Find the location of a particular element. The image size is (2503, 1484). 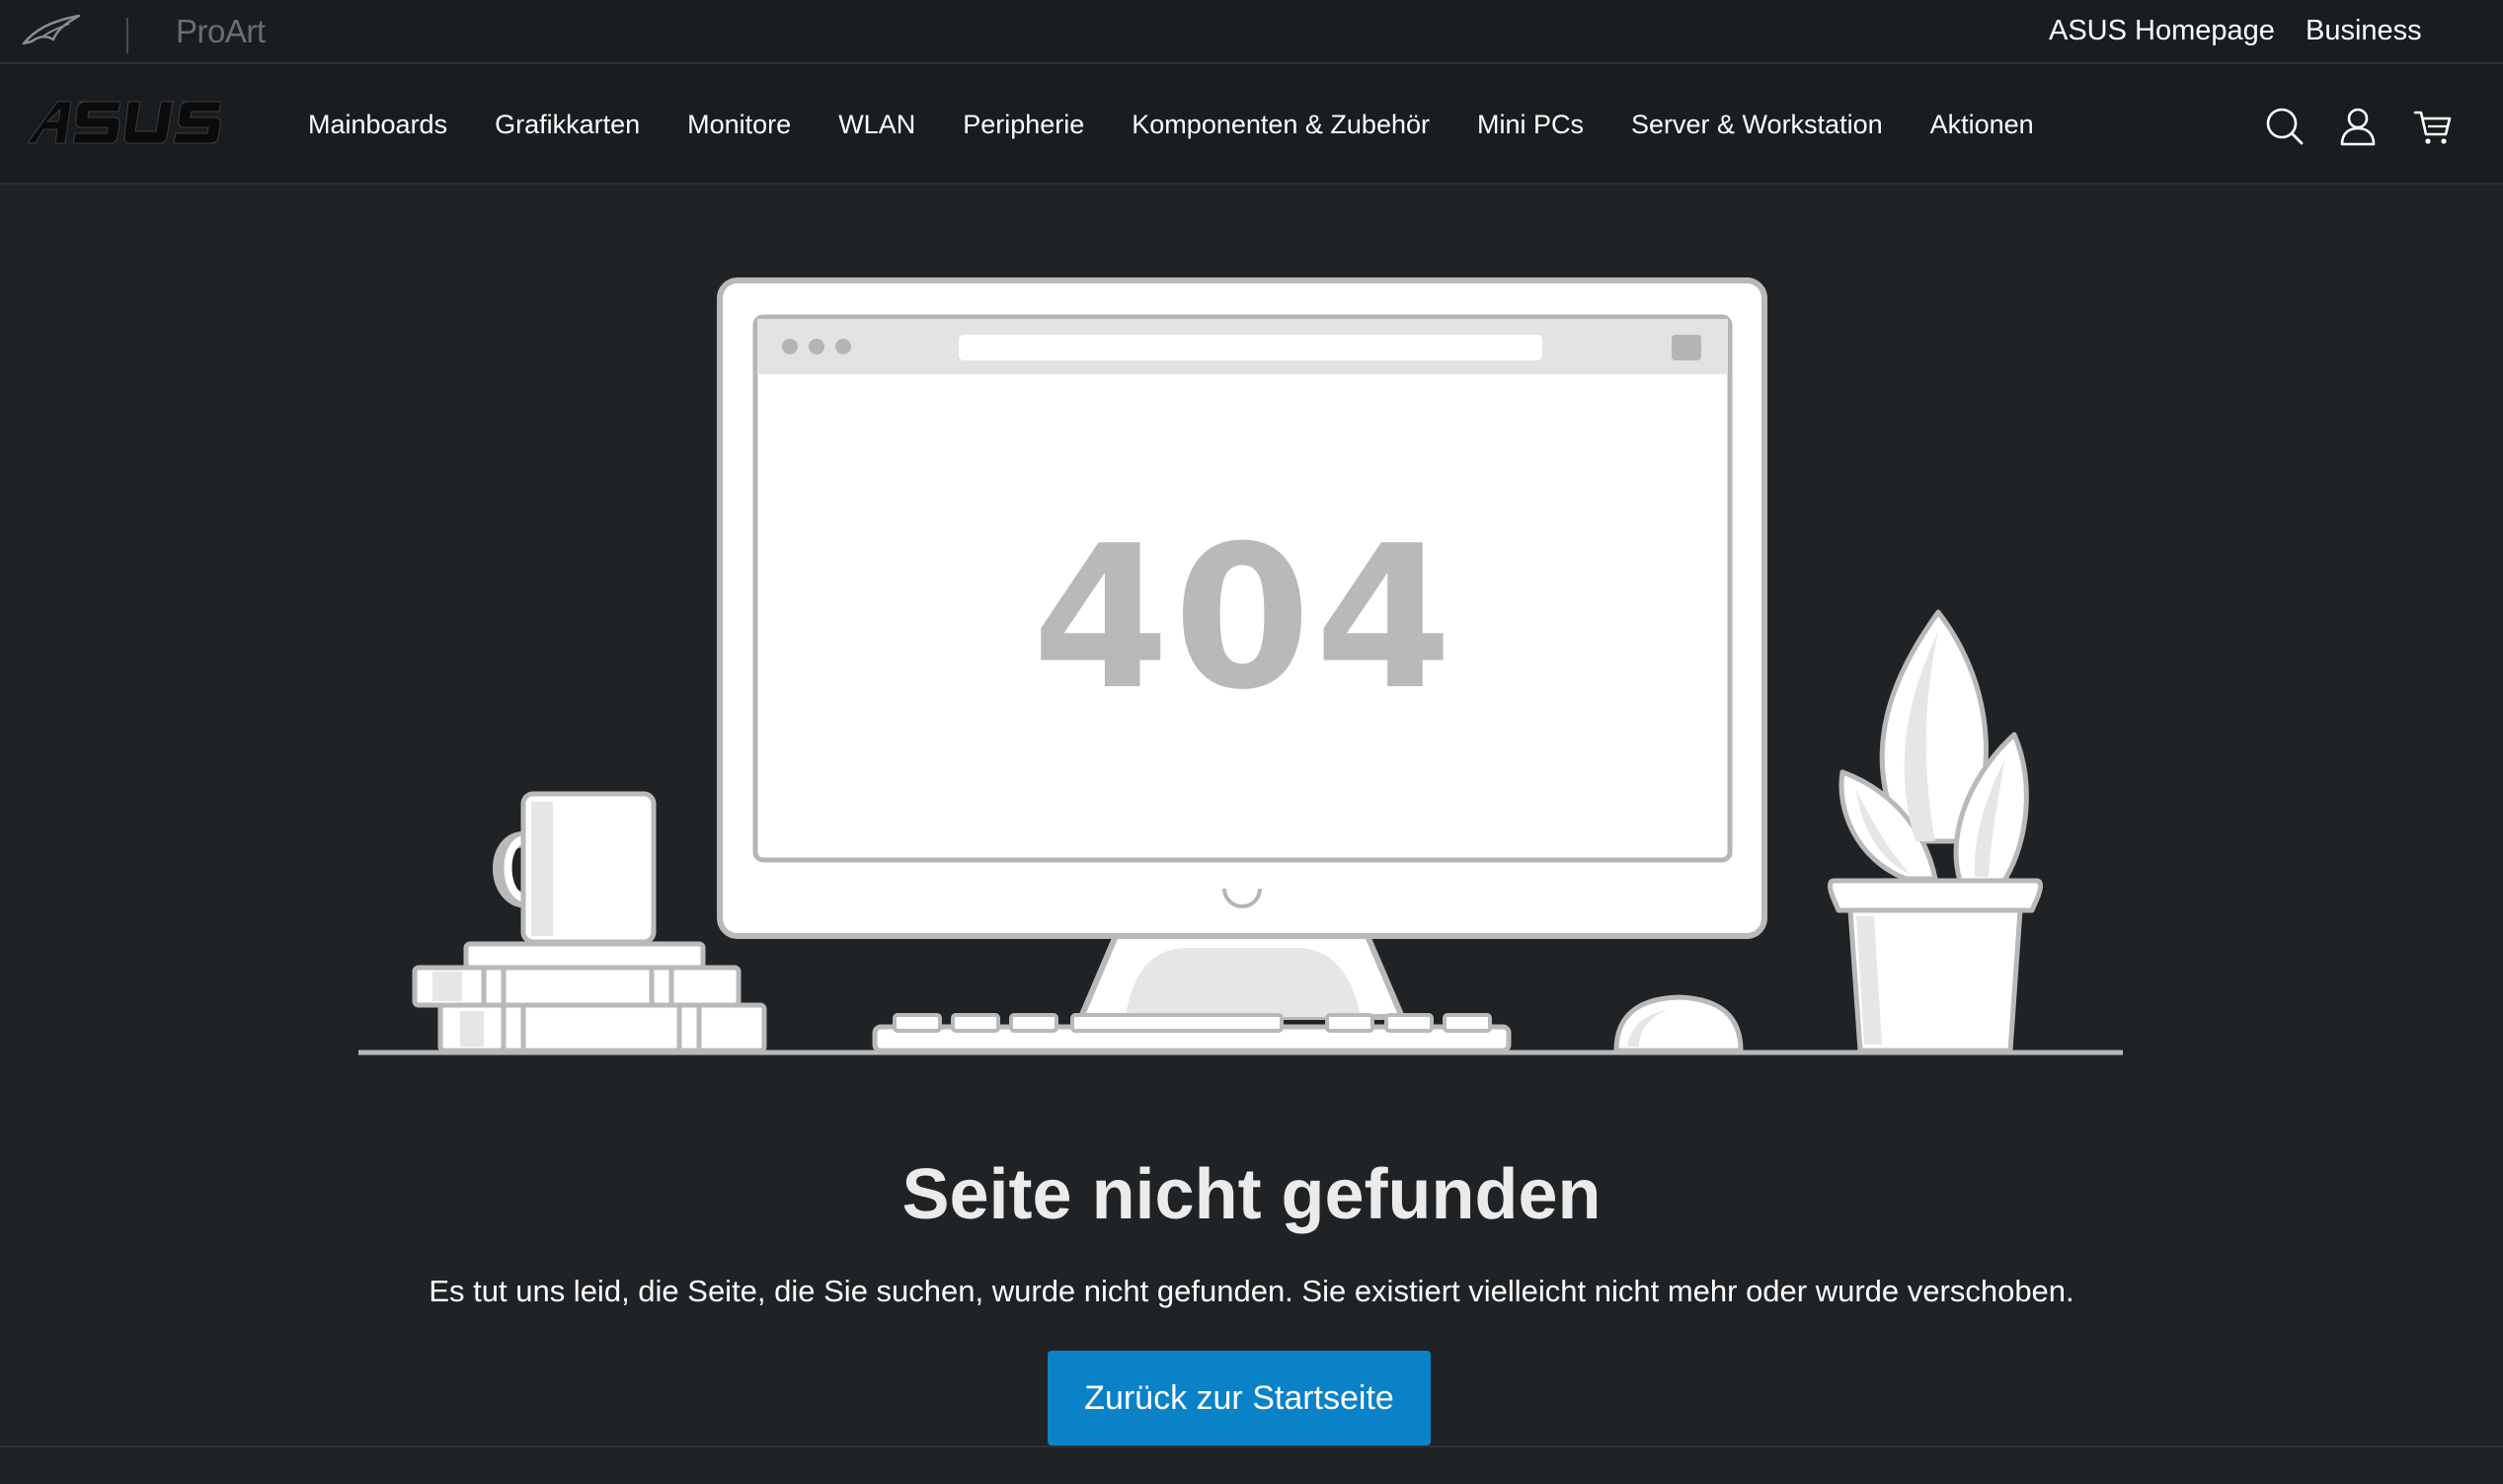

back-to-home-button: Zurück zur Startseite is located at coordinates (1239, 1398).